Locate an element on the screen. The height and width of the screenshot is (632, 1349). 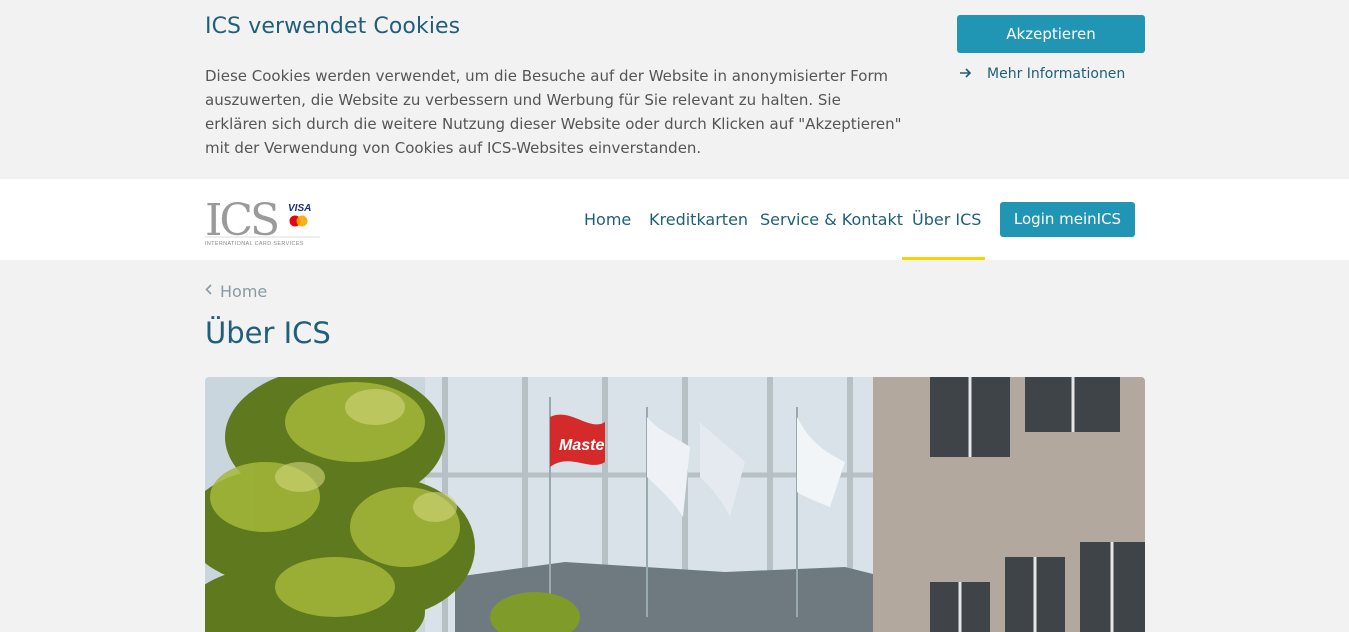
flag-text: Maste is located at coordinates (581, 445).